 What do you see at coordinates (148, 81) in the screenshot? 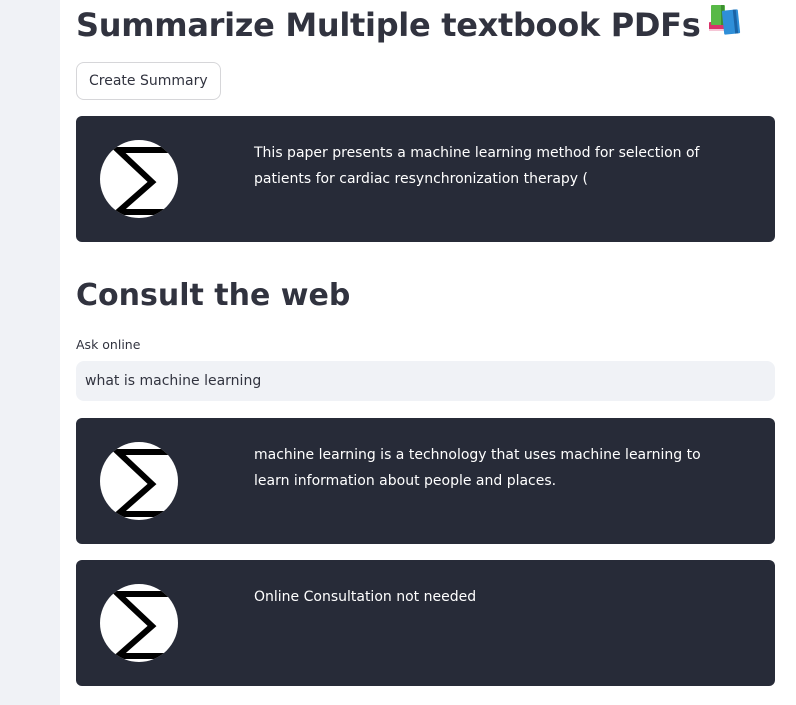
I see `create-summary-button: Create Summary` at bounding box center [148, 81].